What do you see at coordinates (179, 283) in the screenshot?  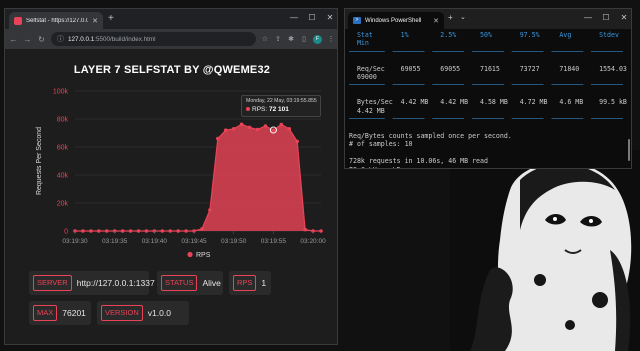 I see `status-label: STATUS` at bounding box center [179, 283].